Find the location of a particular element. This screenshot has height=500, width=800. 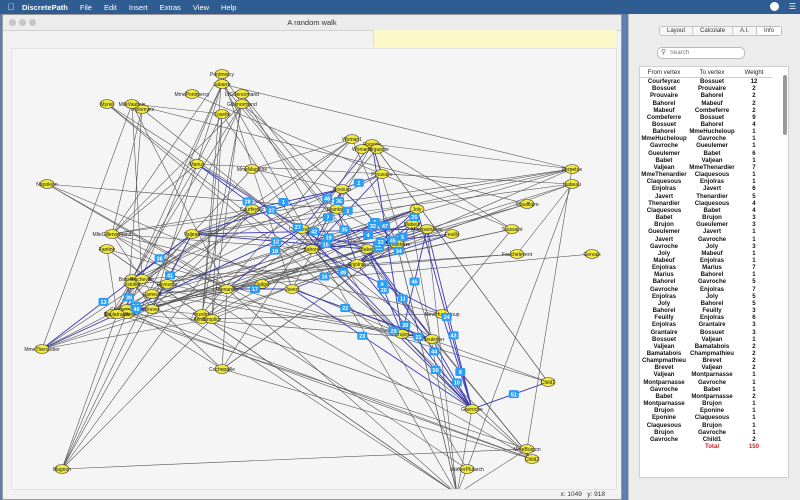

to-cell: Bahorel is located at coordinates (712, 275).